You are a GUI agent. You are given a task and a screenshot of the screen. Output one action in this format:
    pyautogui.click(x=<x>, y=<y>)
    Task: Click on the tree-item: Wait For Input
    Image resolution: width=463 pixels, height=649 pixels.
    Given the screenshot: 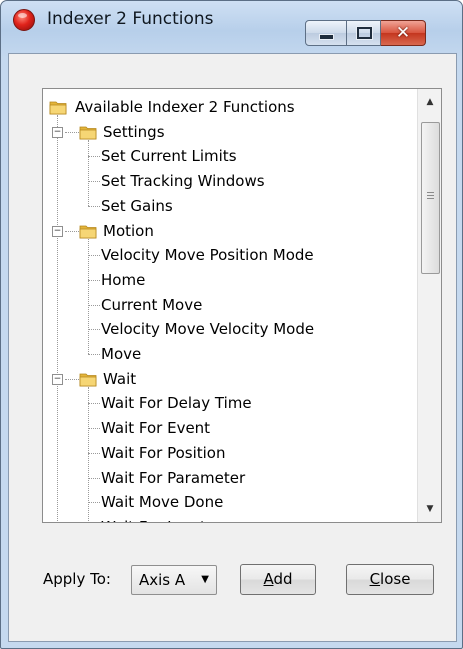 What is the action you would take?
    pyautogui.click(x=153, y=518)
    